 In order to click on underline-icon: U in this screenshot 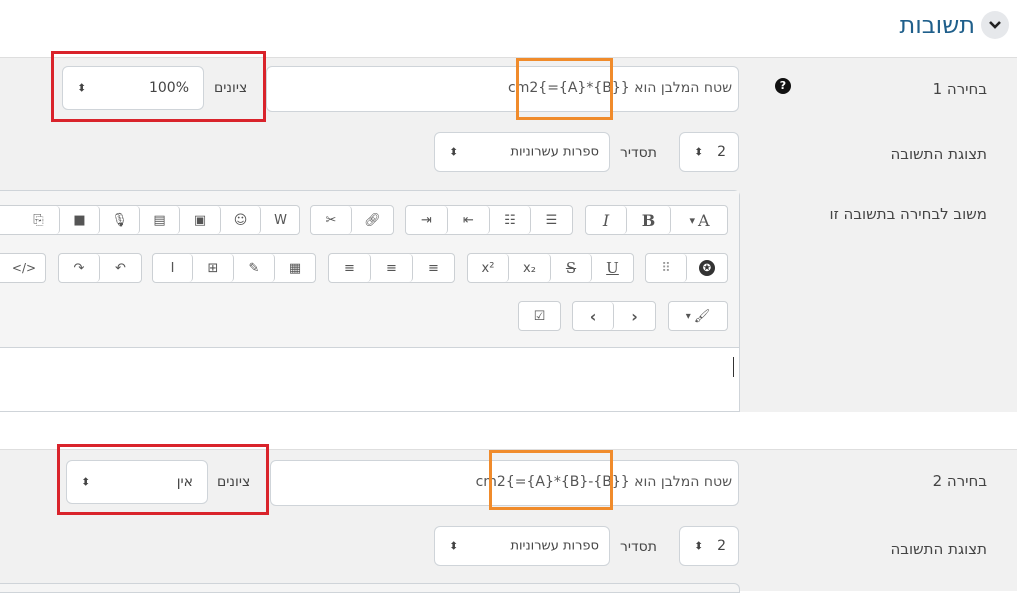, I will do `click(612, 268)`.